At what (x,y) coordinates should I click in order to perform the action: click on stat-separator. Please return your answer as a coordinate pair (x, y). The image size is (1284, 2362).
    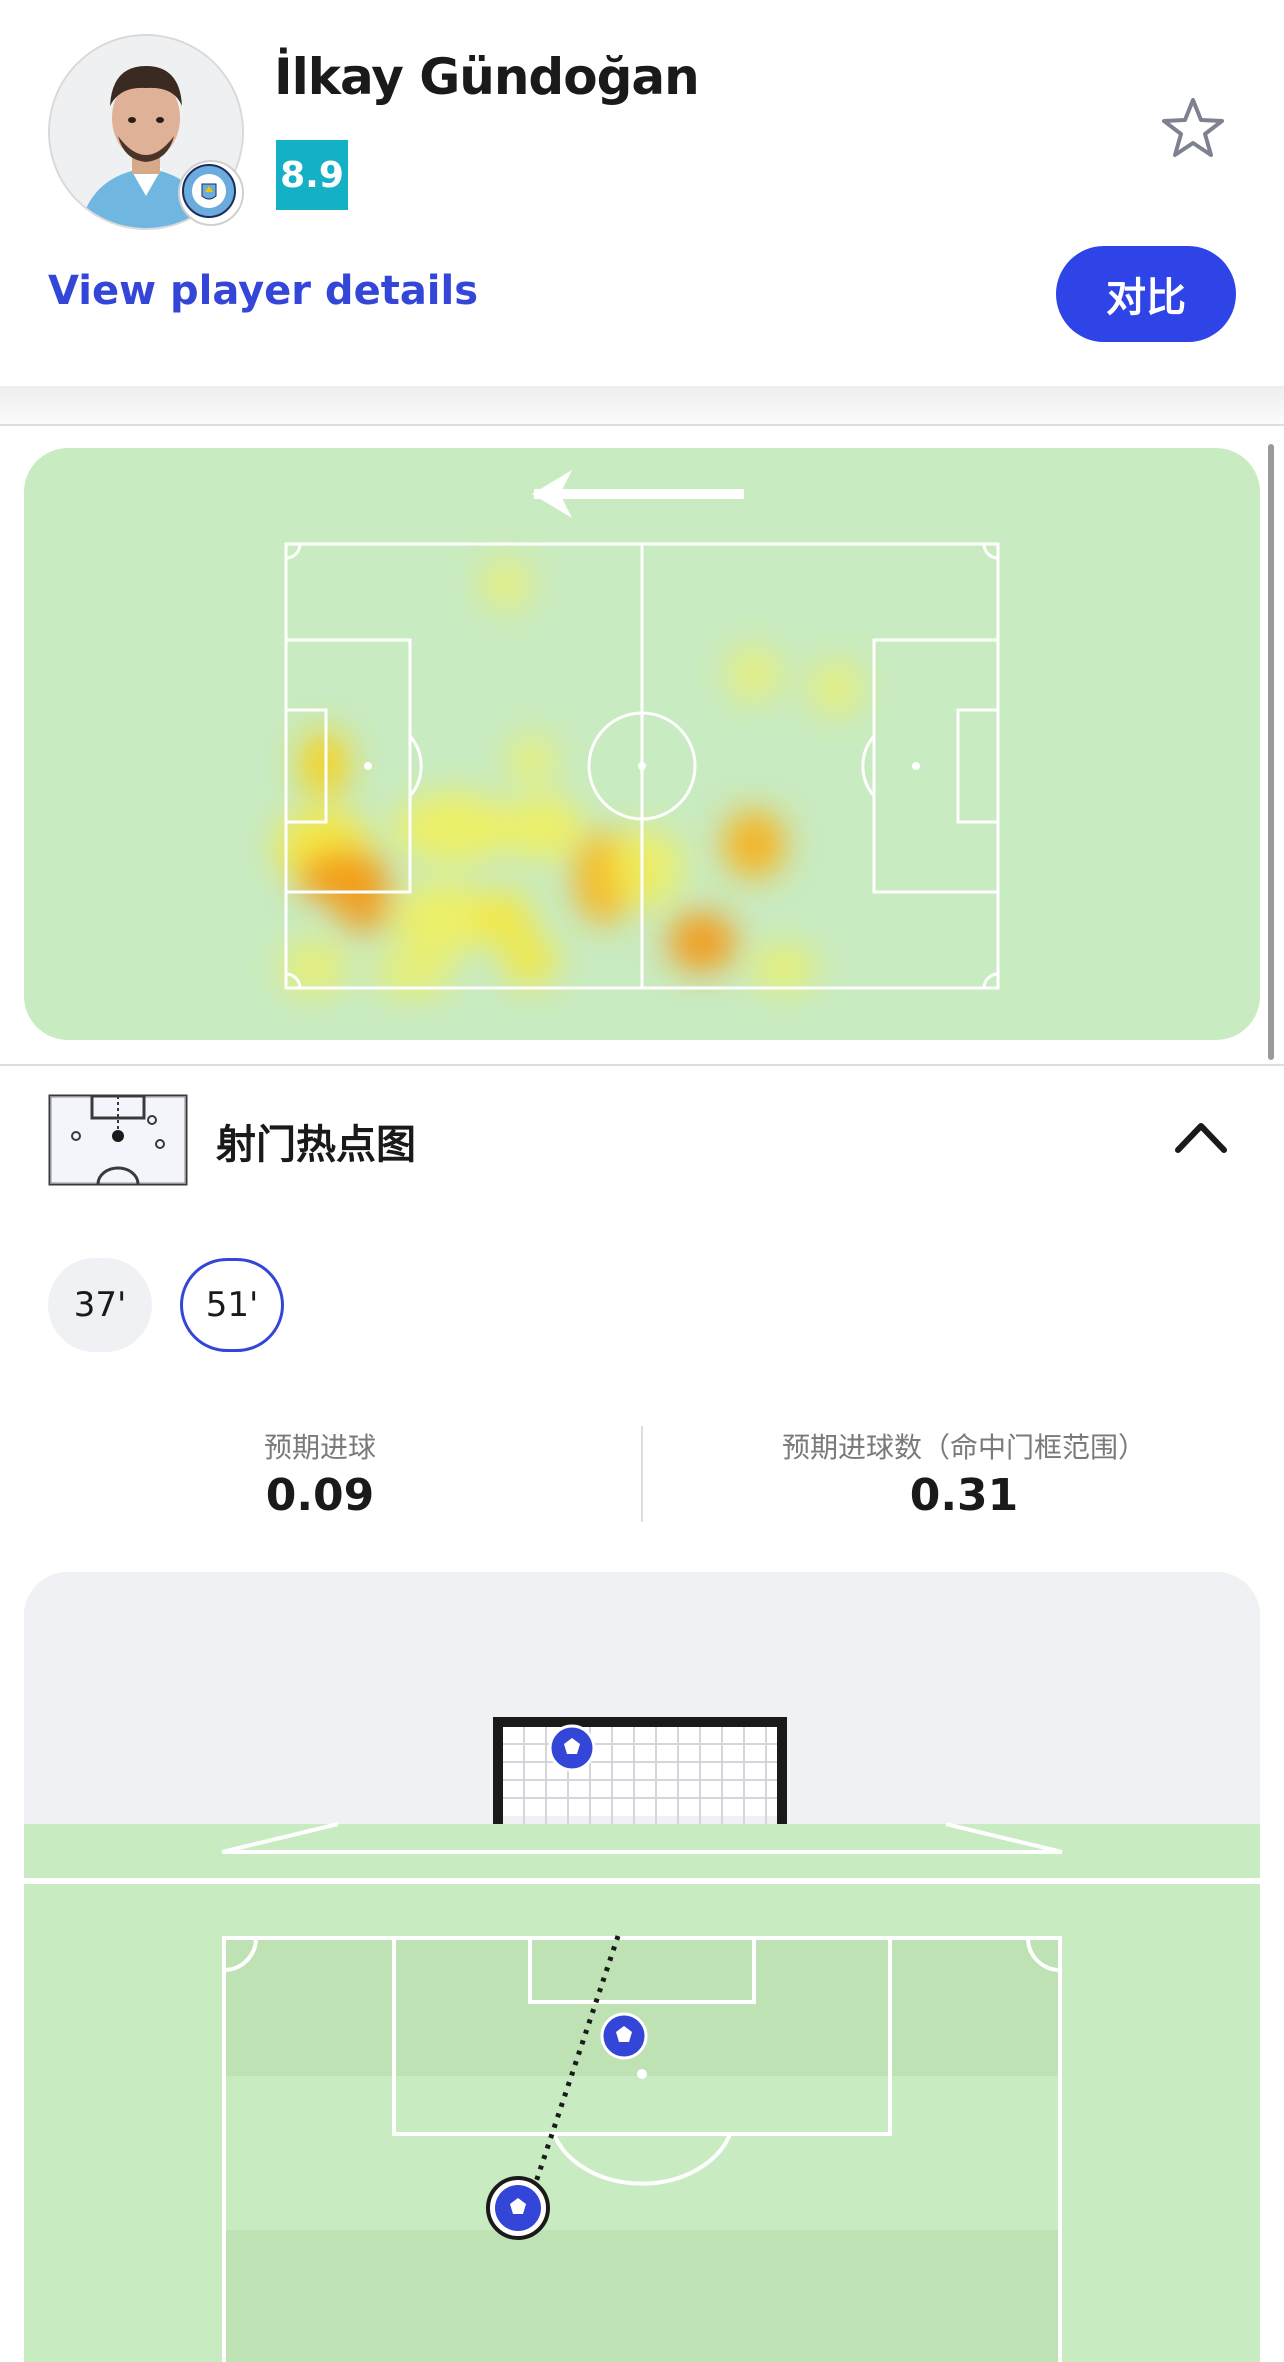
    Looking at the image, I should click on (642, 1474).